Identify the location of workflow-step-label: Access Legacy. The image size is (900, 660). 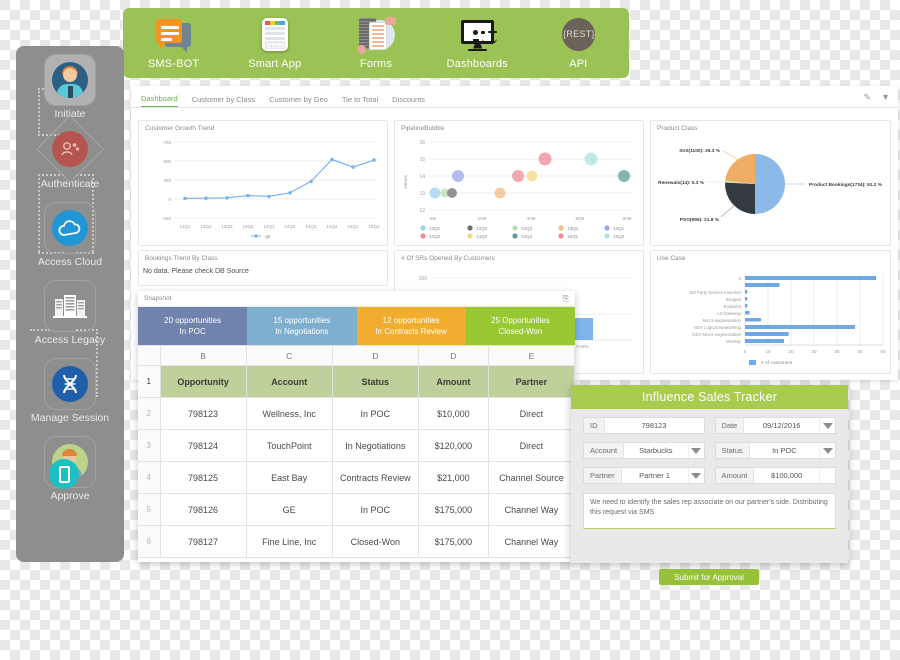
(70, 340).